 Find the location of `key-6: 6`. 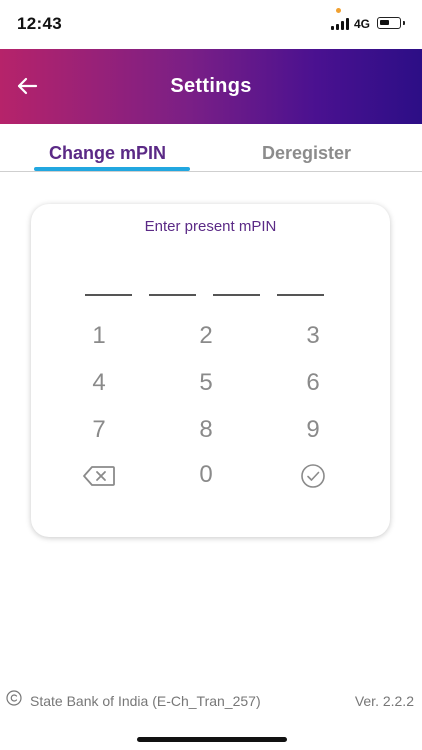

key-6: 6 is located at coordinates (313, 383).